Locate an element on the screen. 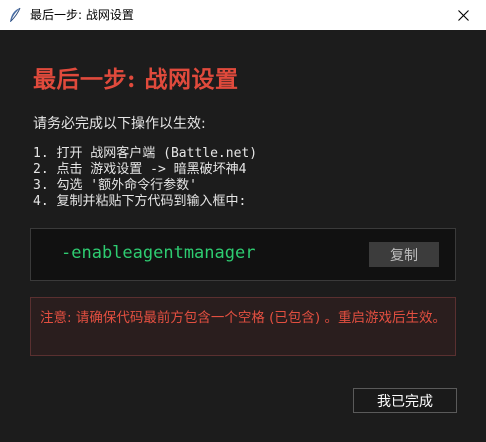 The width and height of the screenshot is (486, 442). intro-text: 请务必完成以下操作以生效: is located at coordinates (119, 124).